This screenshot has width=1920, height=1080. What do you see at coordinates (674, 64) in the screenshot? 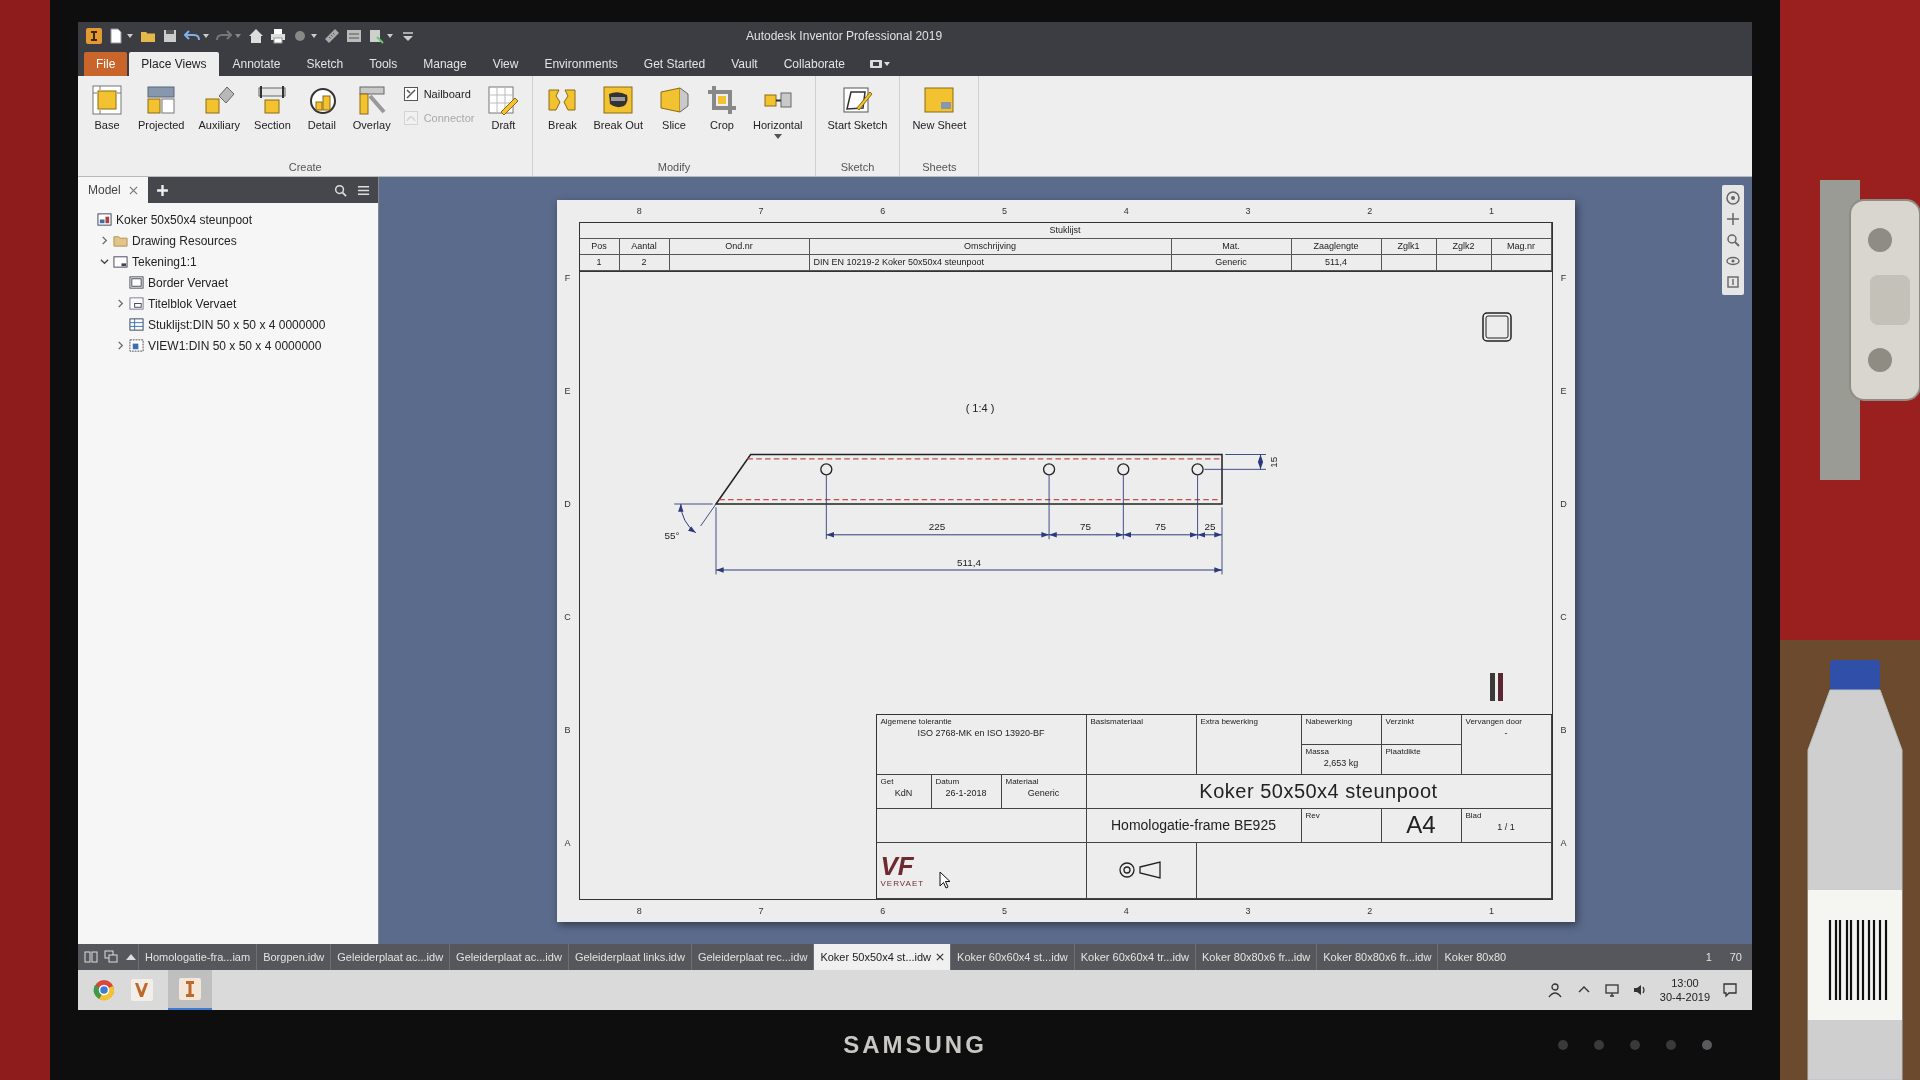
I see `ribbon-tab: Get Started` at bounding box center [674, 64].